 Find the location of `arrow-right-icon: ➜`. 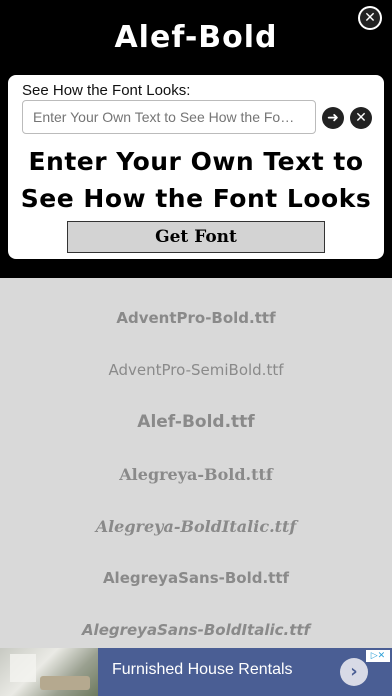

arrow-right-icon: ➜ is located at coordinates (333, 118).